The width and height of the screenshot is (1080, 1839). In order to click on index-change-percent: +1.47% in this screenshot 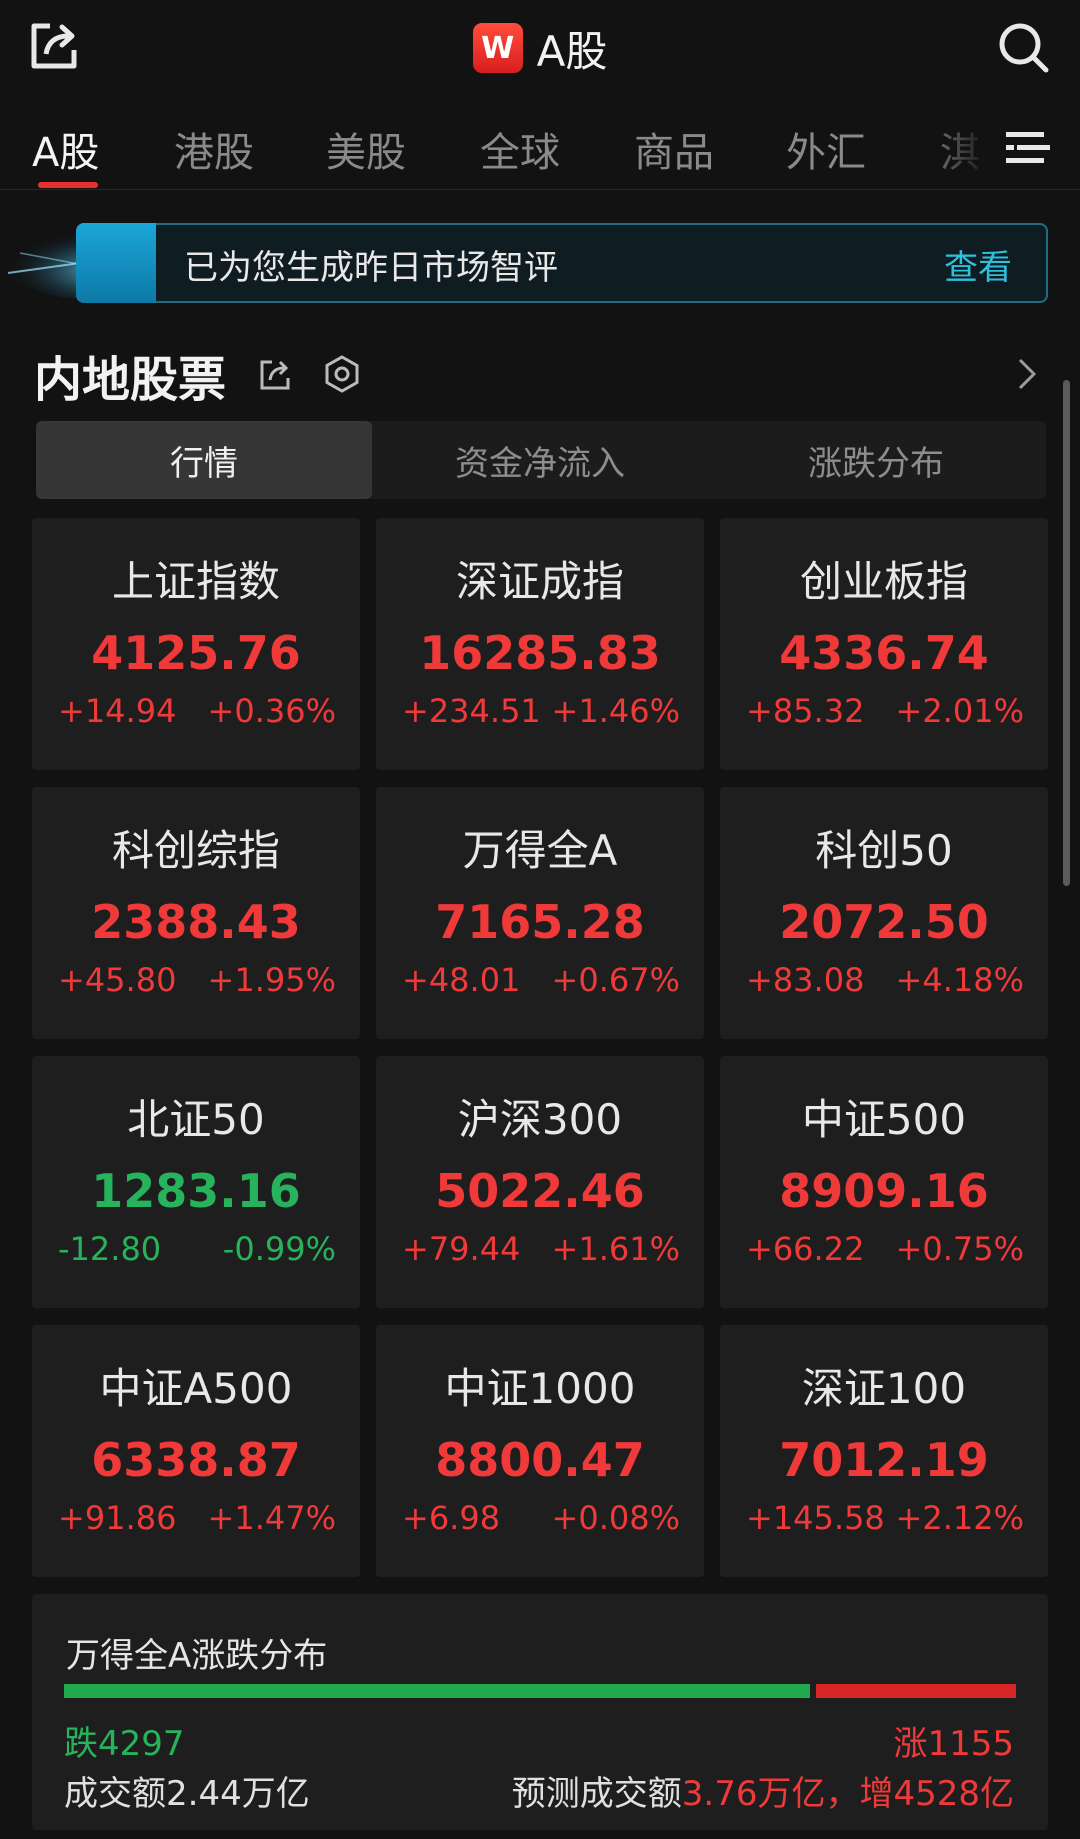, I will do `click(271, 1518)`.